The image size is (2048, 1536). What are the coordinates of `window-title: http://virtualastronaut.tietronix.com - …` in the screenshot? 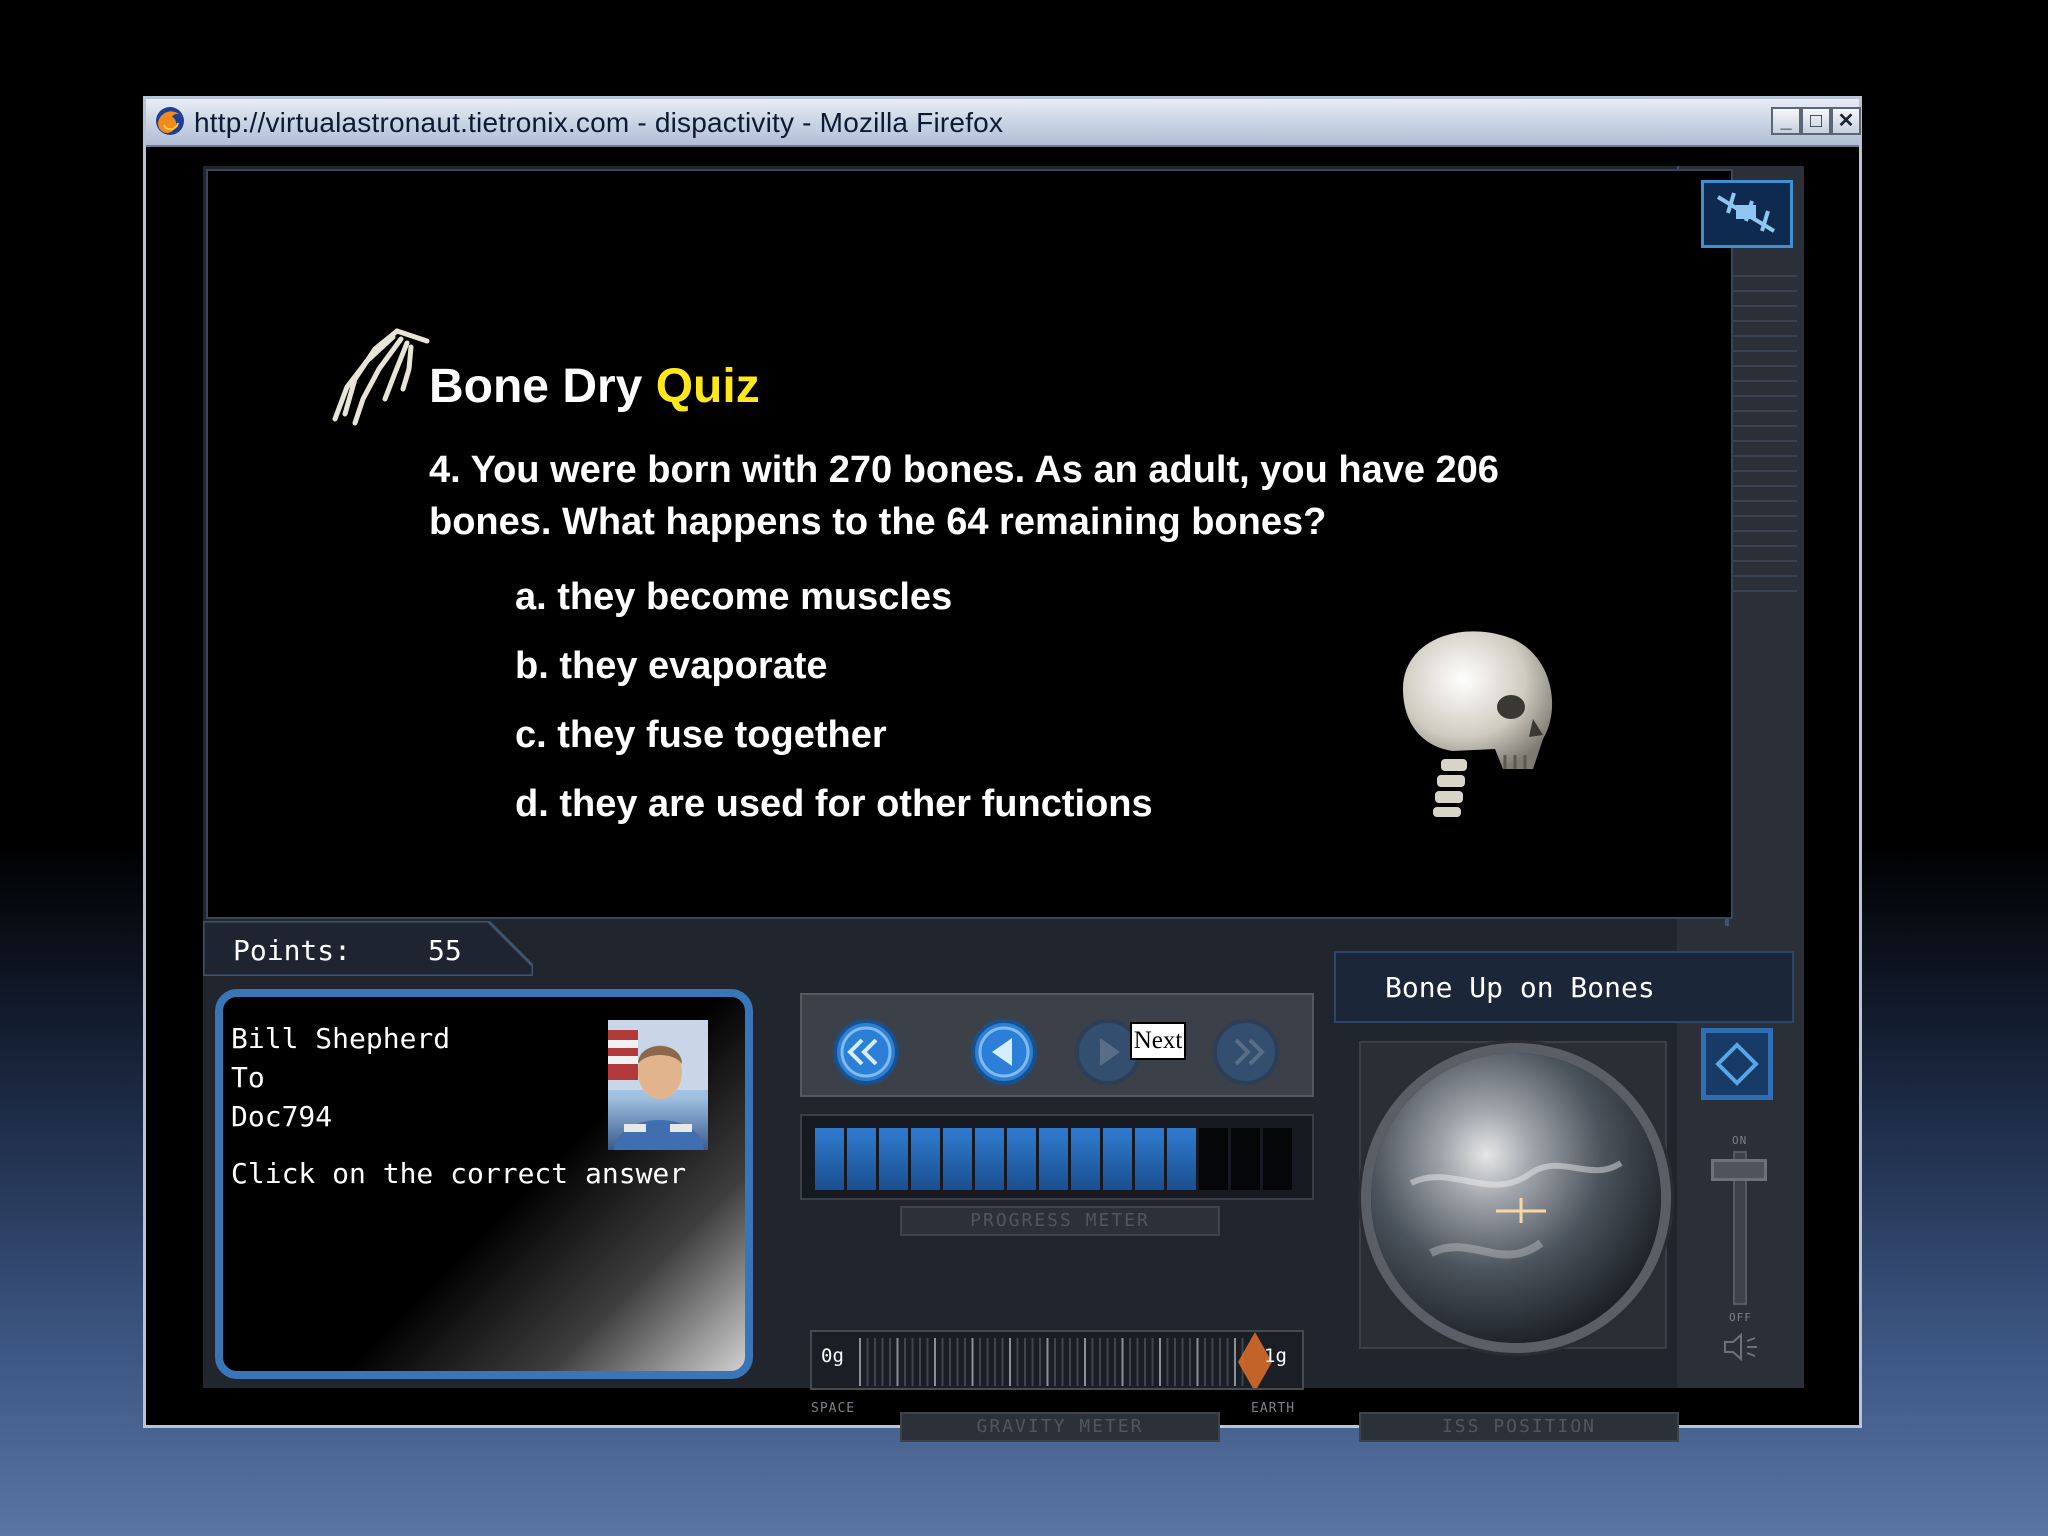 It's located at (599, 122).